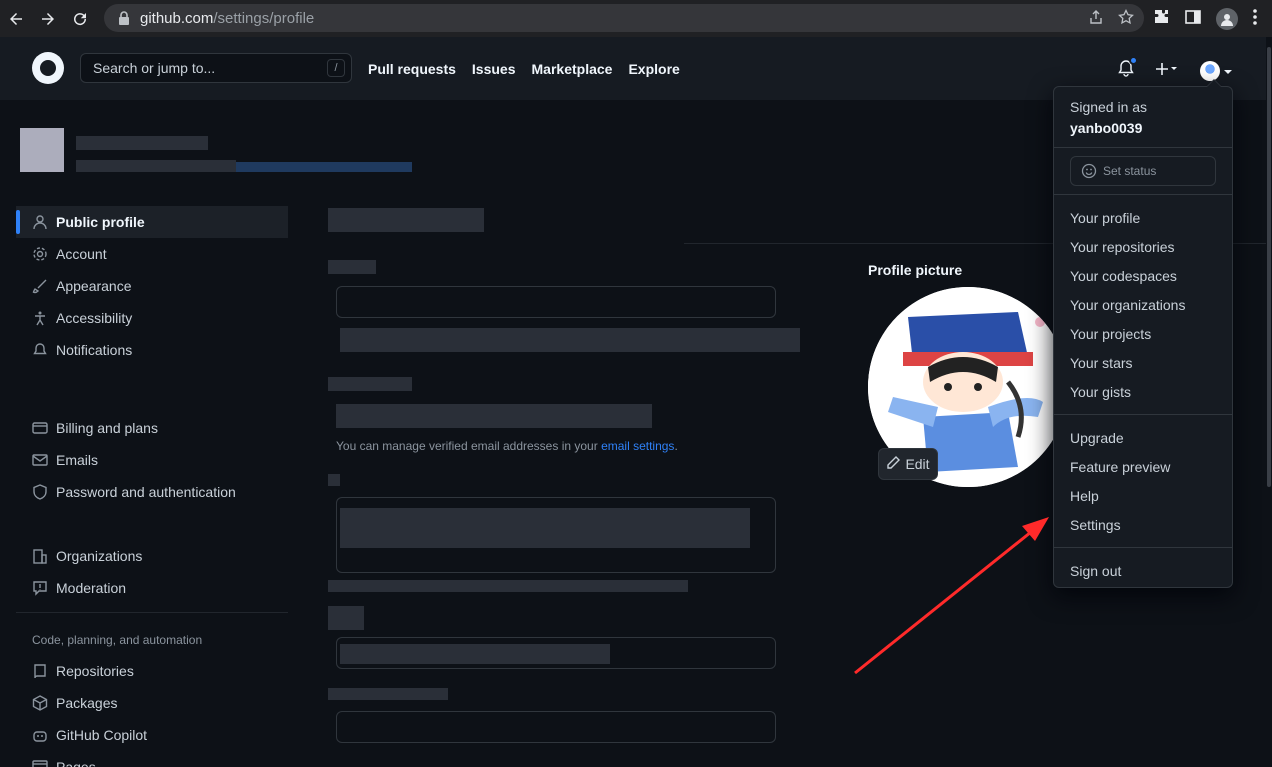 The height and width of the screenshot is (767, 1272). What do you see at coordinates (494, 416) in the screenshot?
I see `public-email-select` at bounding box center [494, 416].